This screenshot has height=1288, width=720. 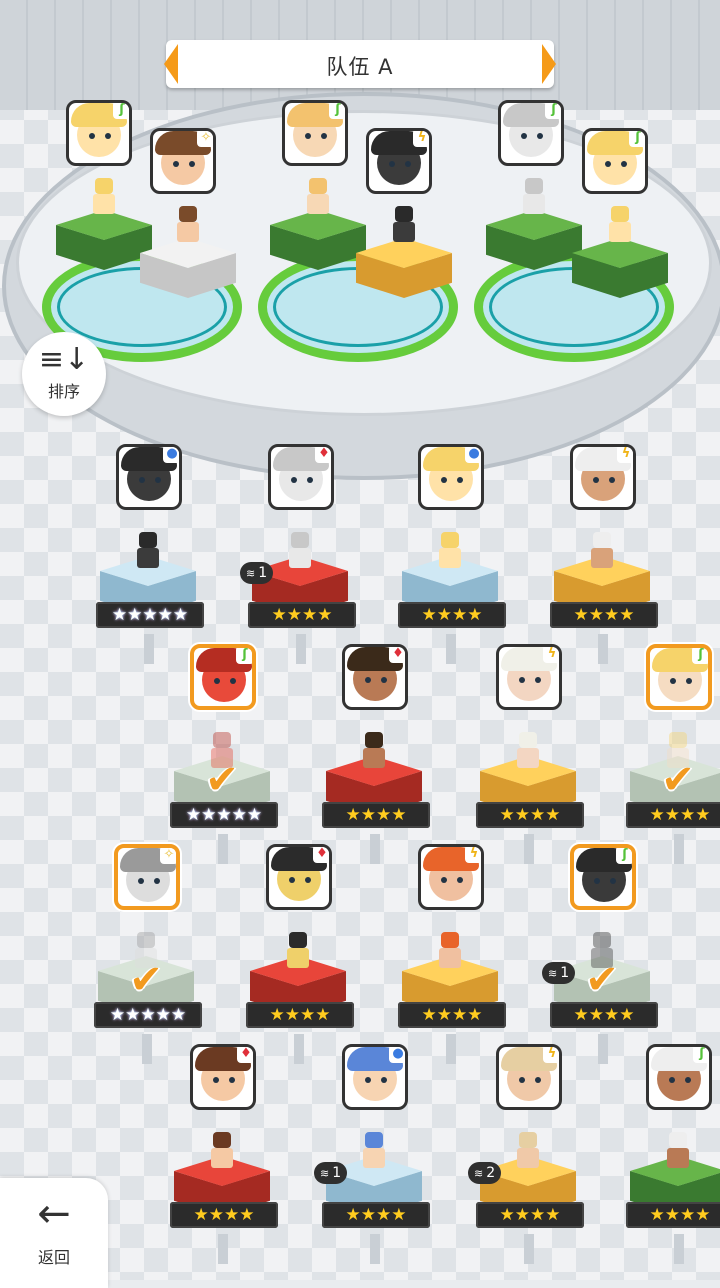 What do you see at coordinates (485, 1173) in the screenshot?
I see `duplicate-count-badge: ≋ 2` at bounding box center [485, 1173].